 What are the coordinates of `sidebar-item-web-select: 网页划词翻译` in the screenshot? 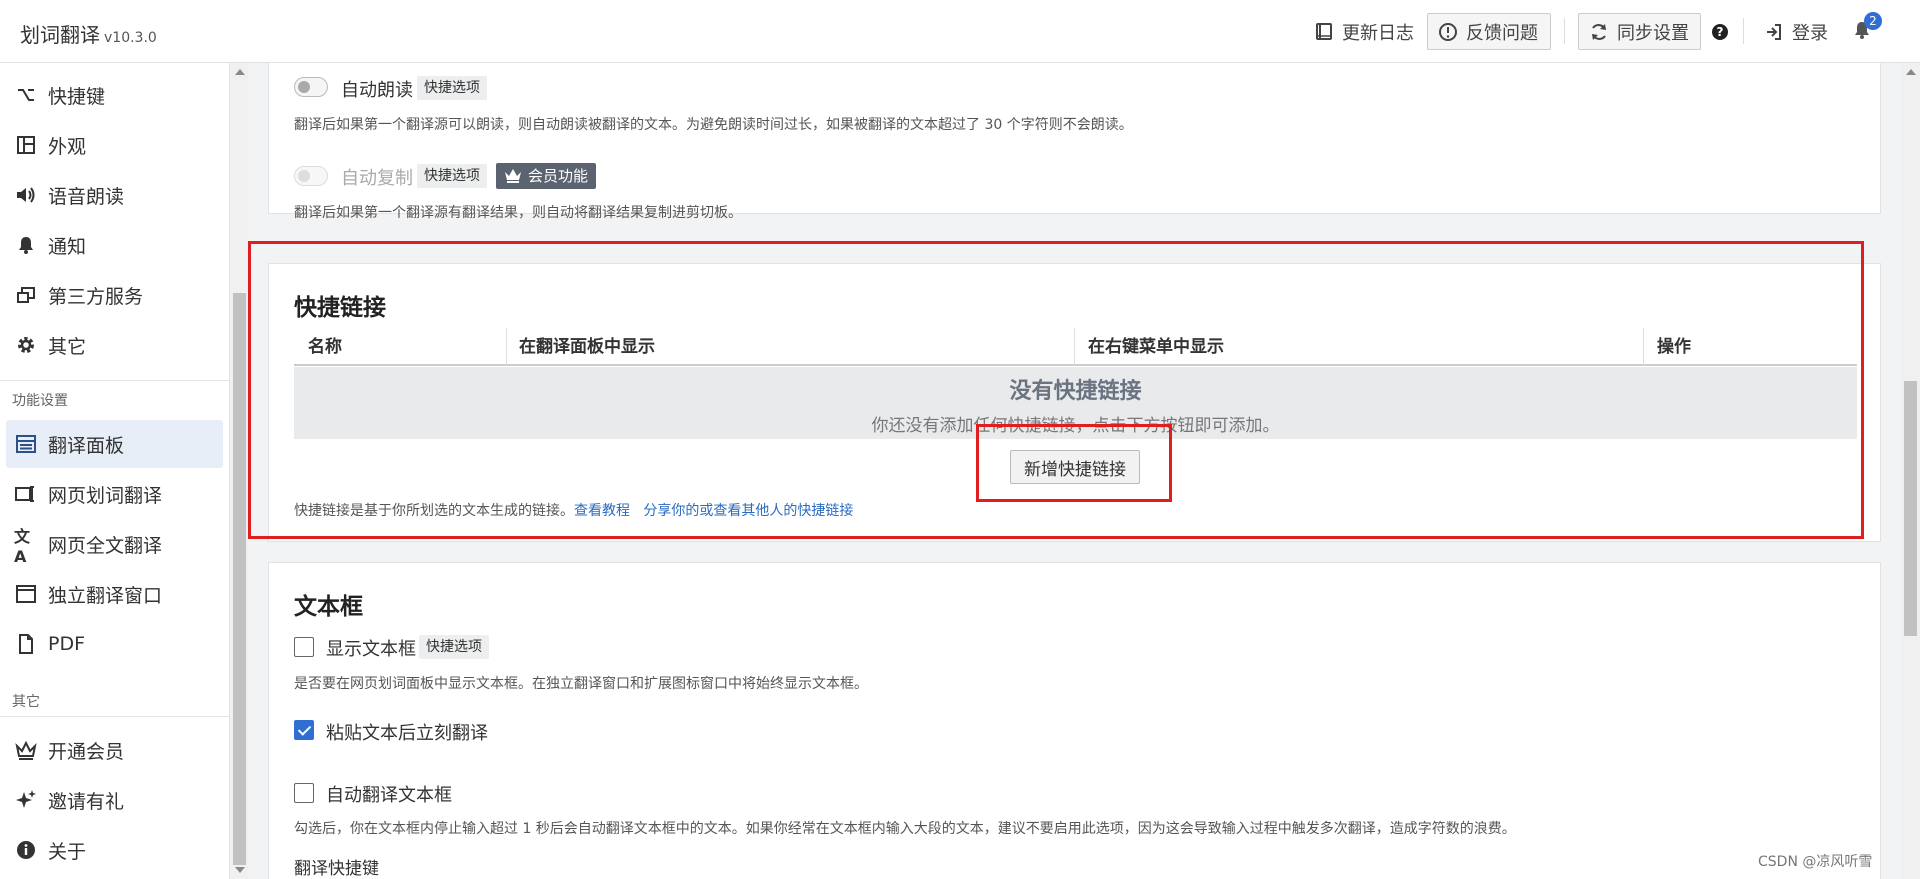 It's located at (114, 494).